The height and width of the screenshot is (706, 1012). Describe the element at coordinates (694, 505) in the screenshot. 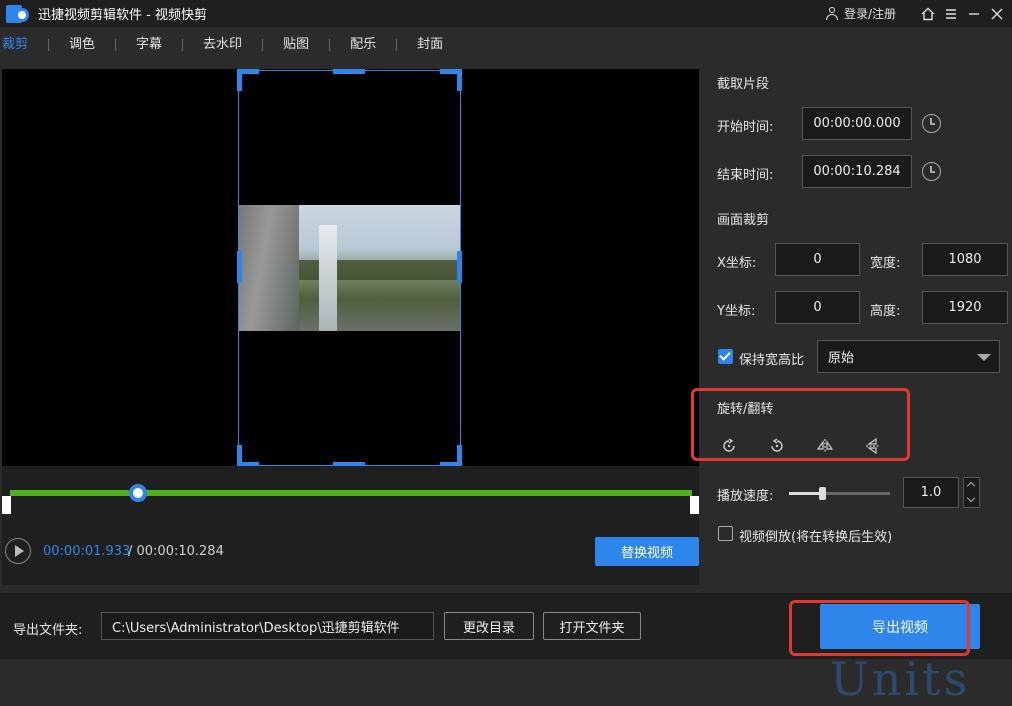

I see `trim-end-handle` at that location.